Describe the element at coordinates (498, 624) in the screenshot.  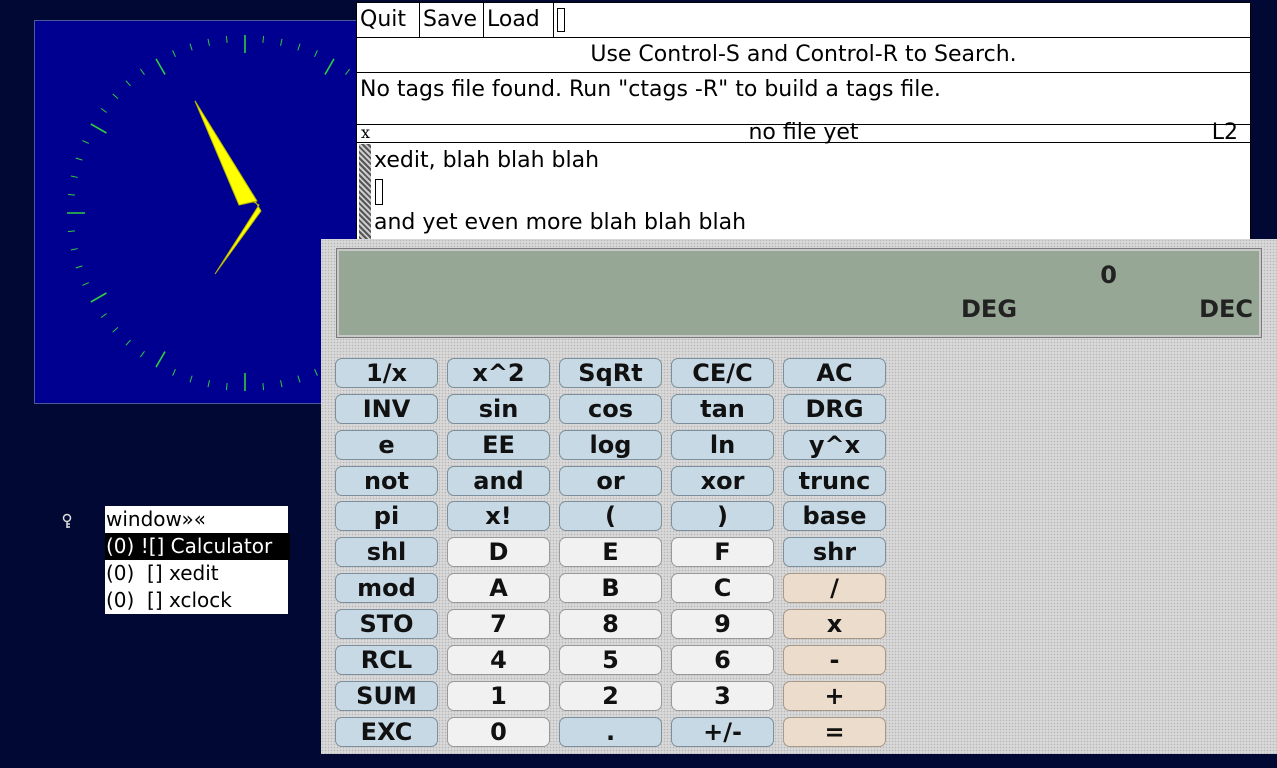
I see `key-7-button: 7` at that location.